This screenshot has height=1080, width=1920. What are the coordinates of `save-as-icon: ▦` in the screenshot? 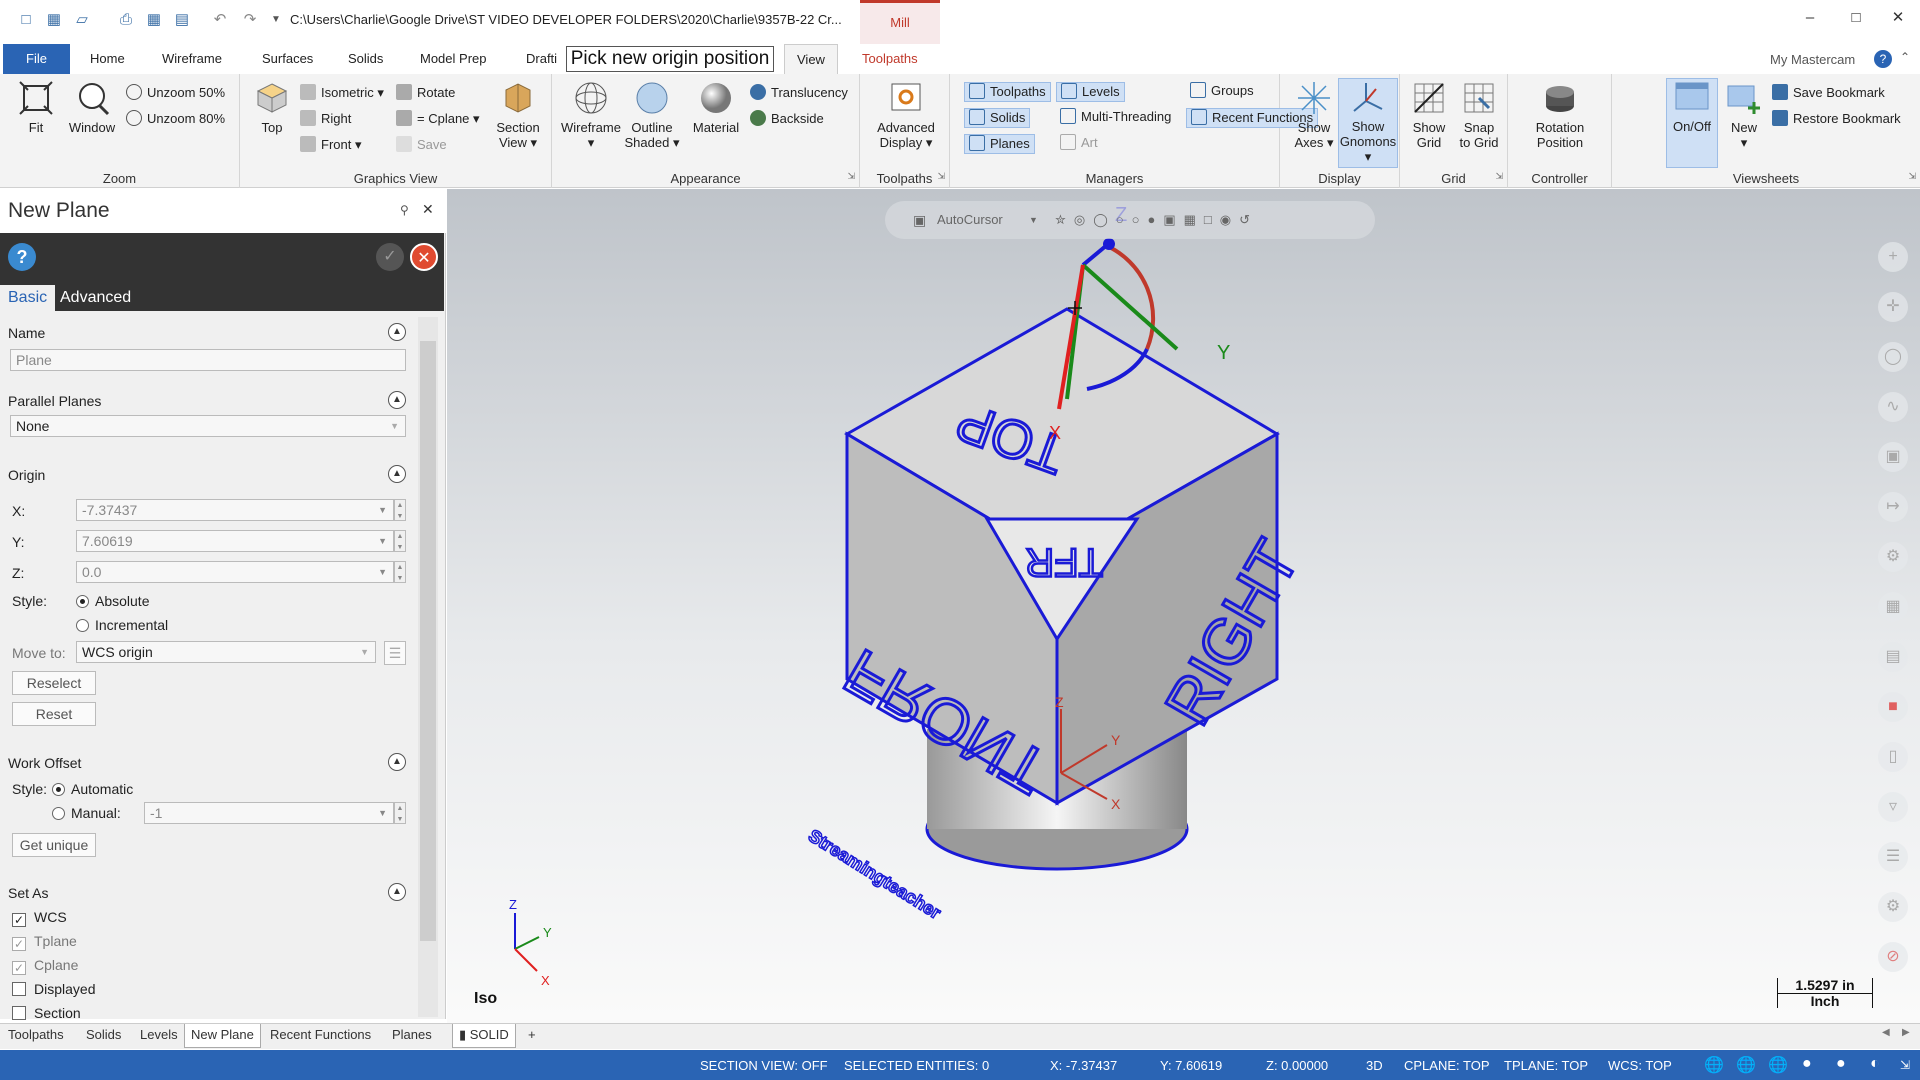 It's located at (154, 20).